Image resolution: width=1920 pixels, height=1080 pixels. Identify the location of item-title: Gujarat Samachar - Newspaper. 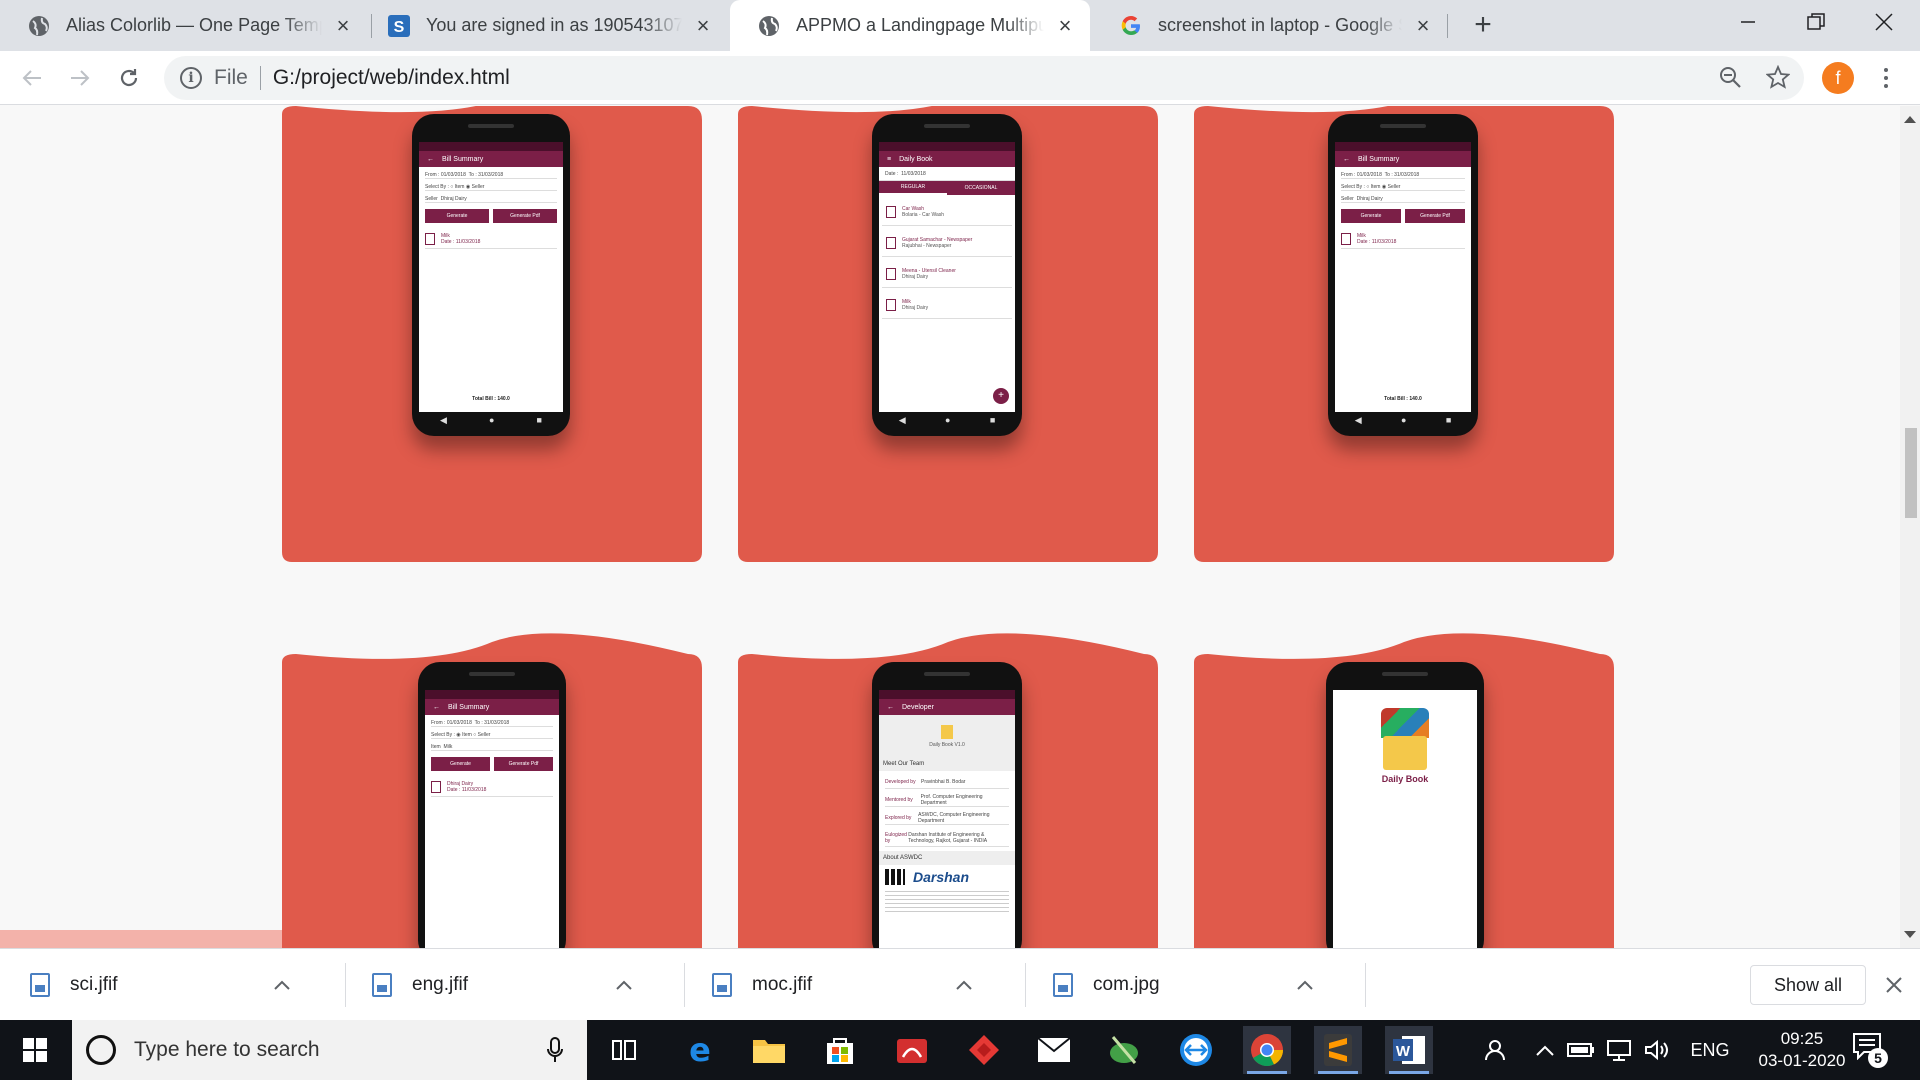
(937, 239).